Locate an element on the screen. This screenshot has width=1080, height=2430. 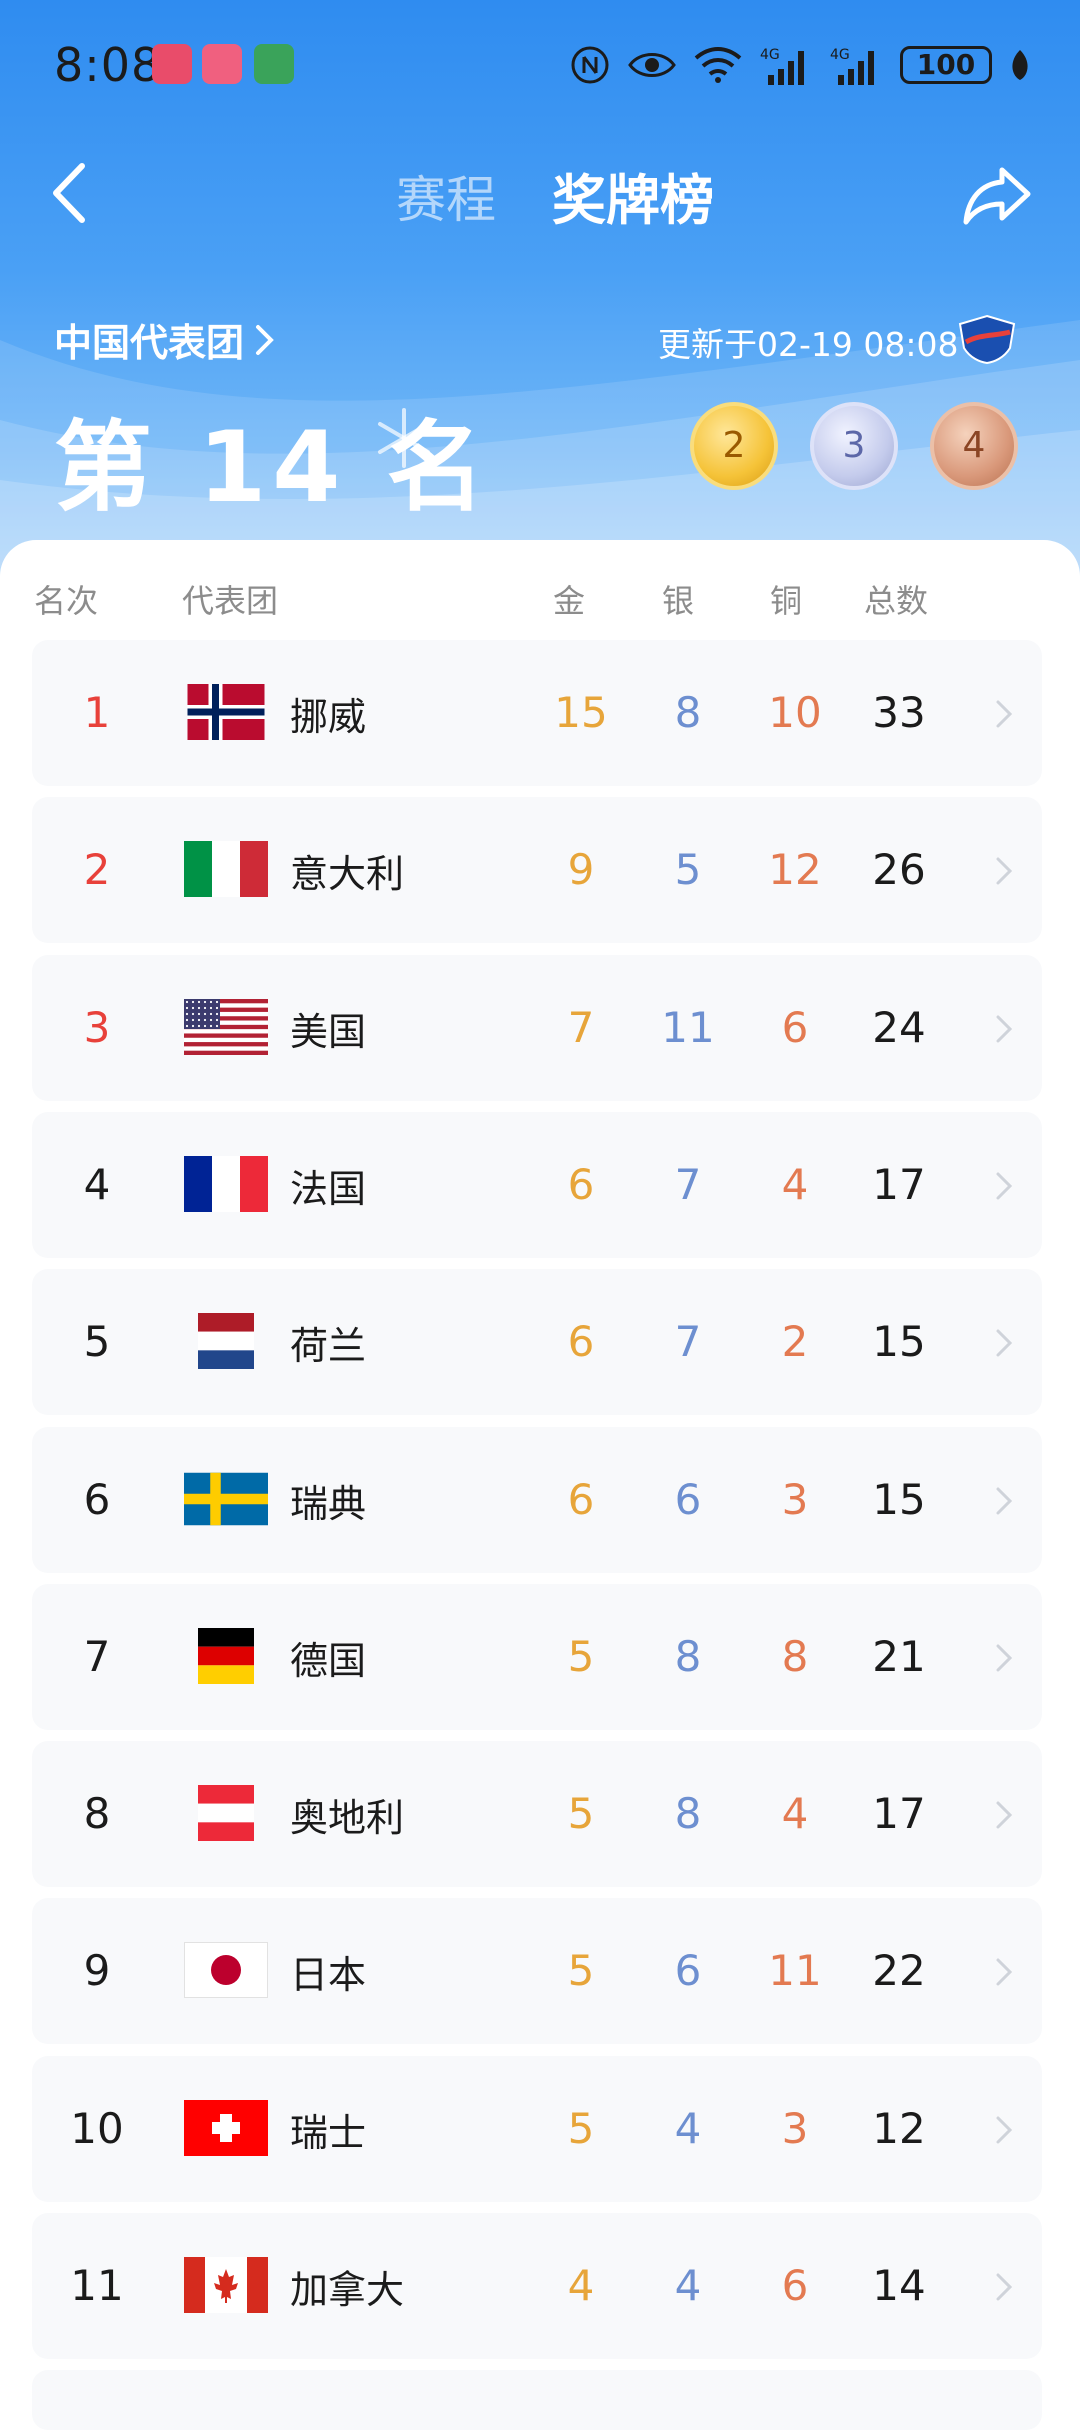
row-silver-count: 7 is located at coordinates (688, 1184).